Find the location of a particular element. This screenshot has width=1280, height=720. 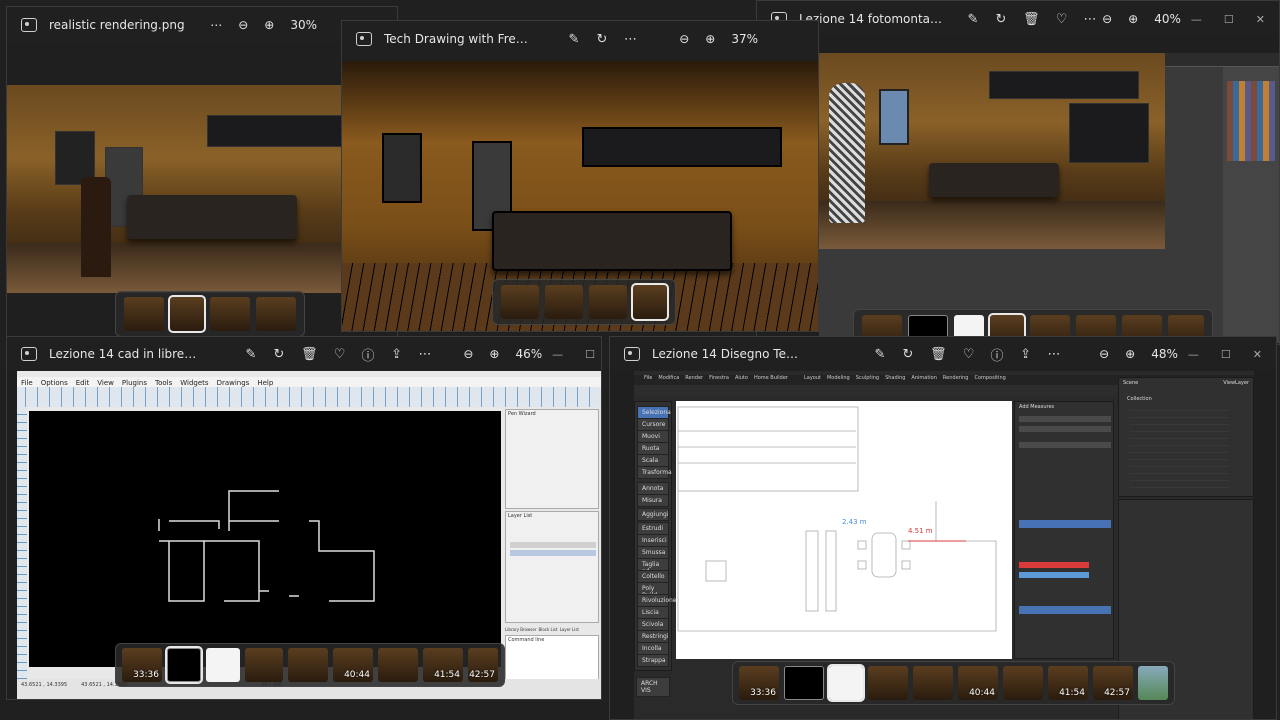

blender-viewport: 2.43 m 4.51 m is located at coordinates (844, 530).